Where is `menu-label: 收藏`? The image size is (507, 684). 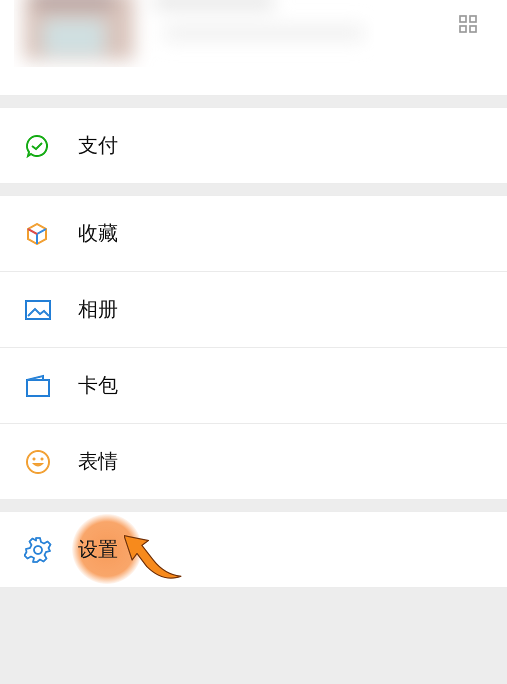 menu-label: 收藏 is located at coordinates (98, 233).